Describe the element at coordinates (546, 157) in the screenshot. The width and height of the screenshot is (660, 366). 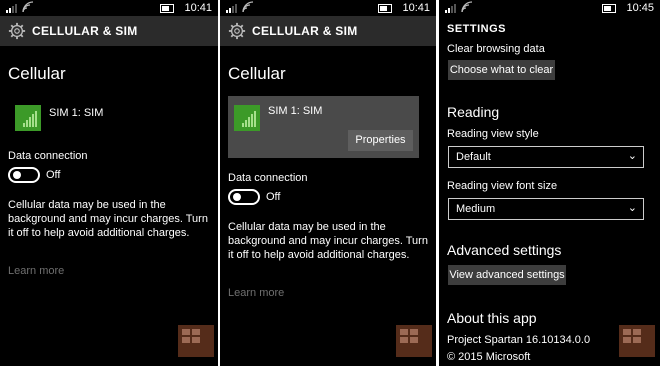
I see `reading-view-style-select: Default ⌄` at that location.